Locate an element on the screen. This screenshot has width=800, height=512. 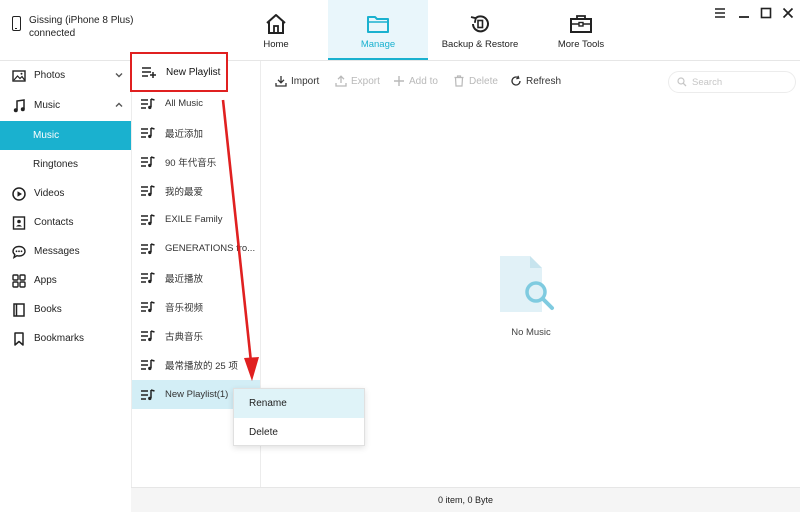
delete-menu-item: Delete is located at coordinates (299, 432).